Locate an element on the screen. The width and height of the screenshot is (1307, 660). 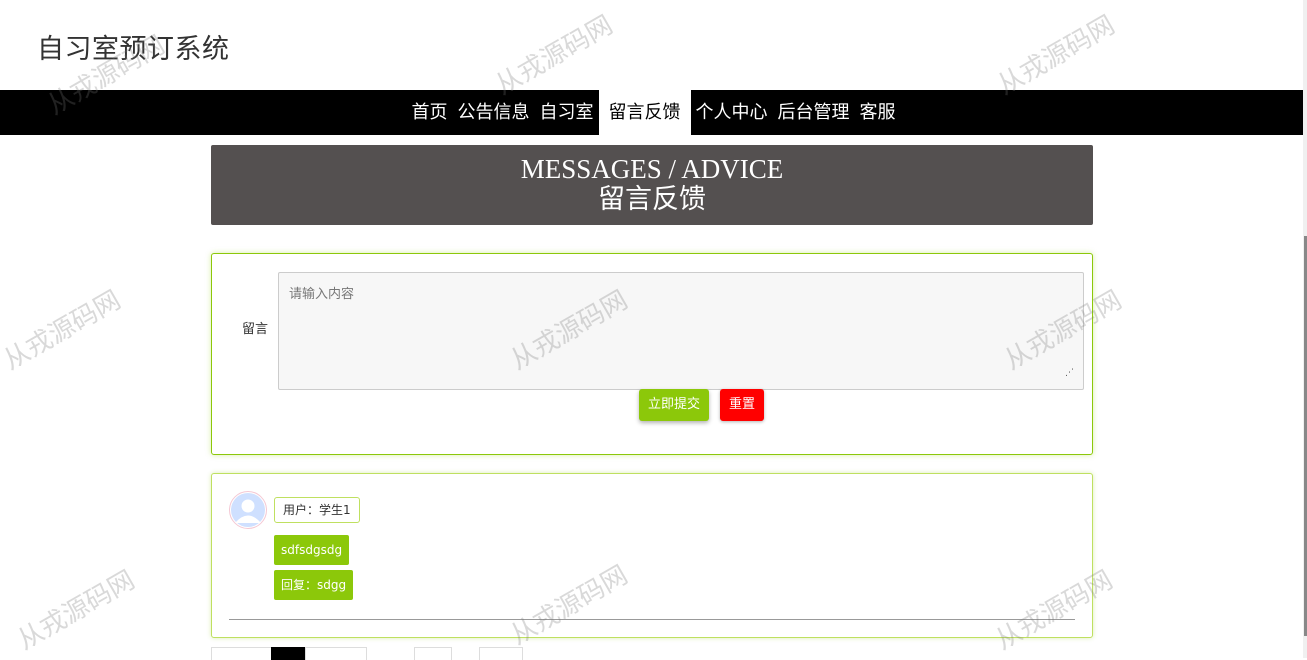
site-title: 自习室预订系统 is located at coordinates (133, 49).